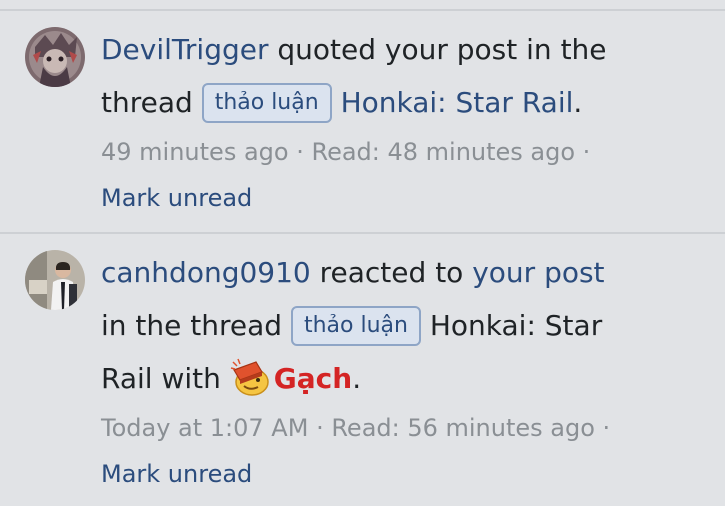 The width and height of the screenshot is (725, 506). I want to click on with-text: with, so click(191, 378).